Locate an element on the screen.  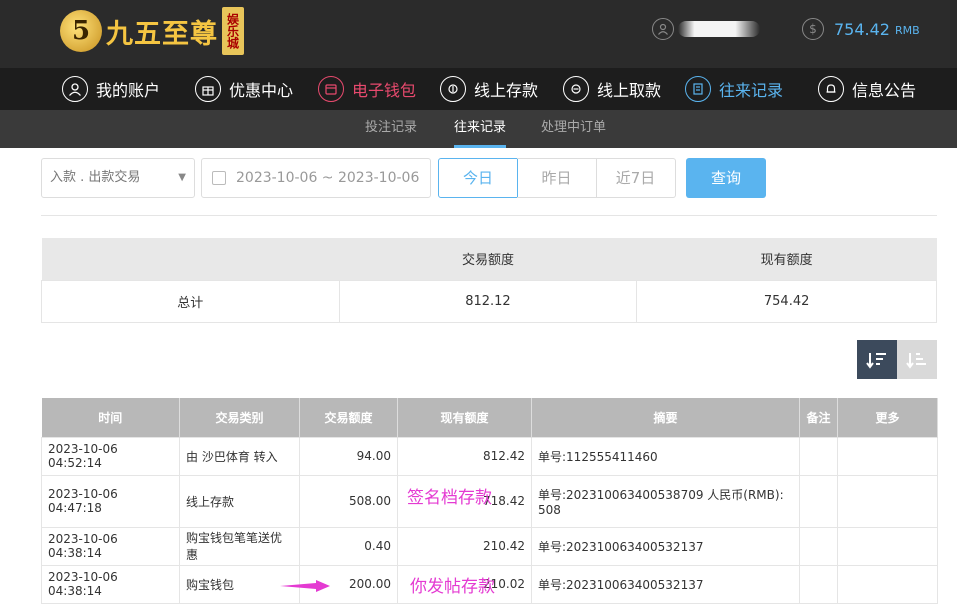
nav-my-account: 我的账户 is located at coordinates (111, 89).